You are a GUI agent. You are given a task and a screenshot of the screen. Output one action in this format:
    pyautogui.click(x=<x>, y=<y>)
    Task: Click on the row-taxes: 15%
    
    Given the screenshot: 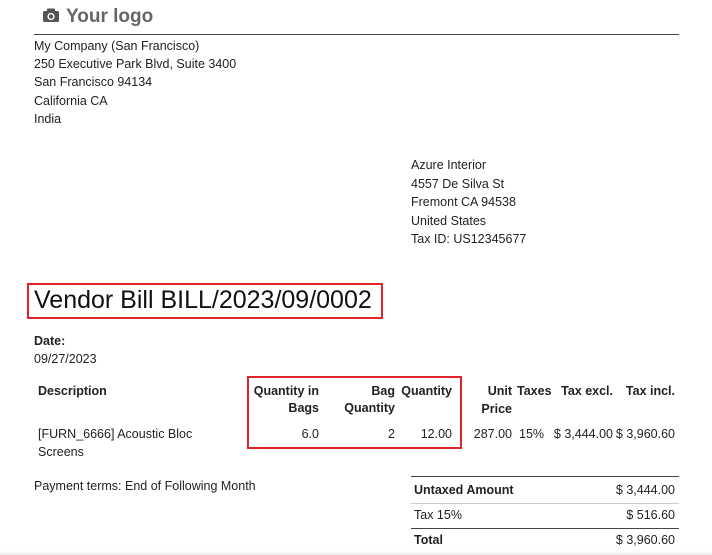 What is the action you would take?
    pyautogui.click(x=532, y=434)
    